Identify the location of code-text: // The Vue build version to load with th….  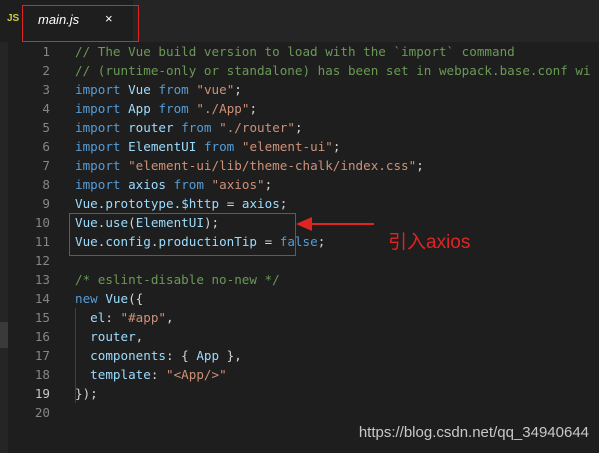
(295, 51).